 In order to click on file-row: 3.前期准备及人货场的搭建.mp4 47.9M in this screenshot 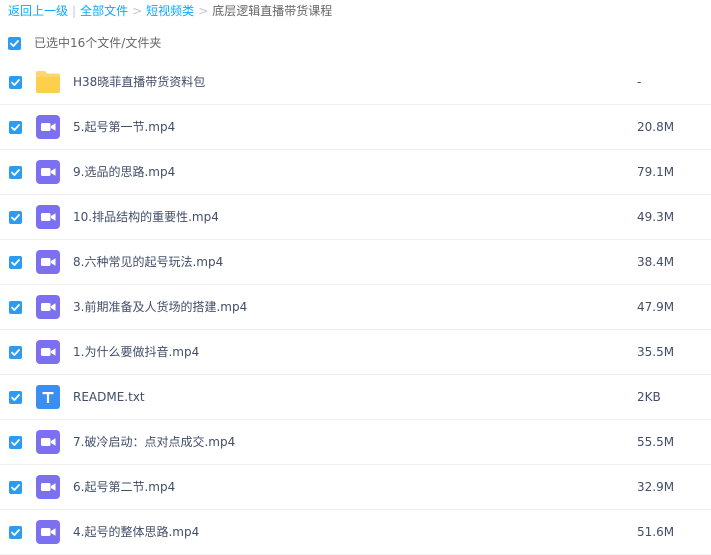, I will do `click(355, 307)`.